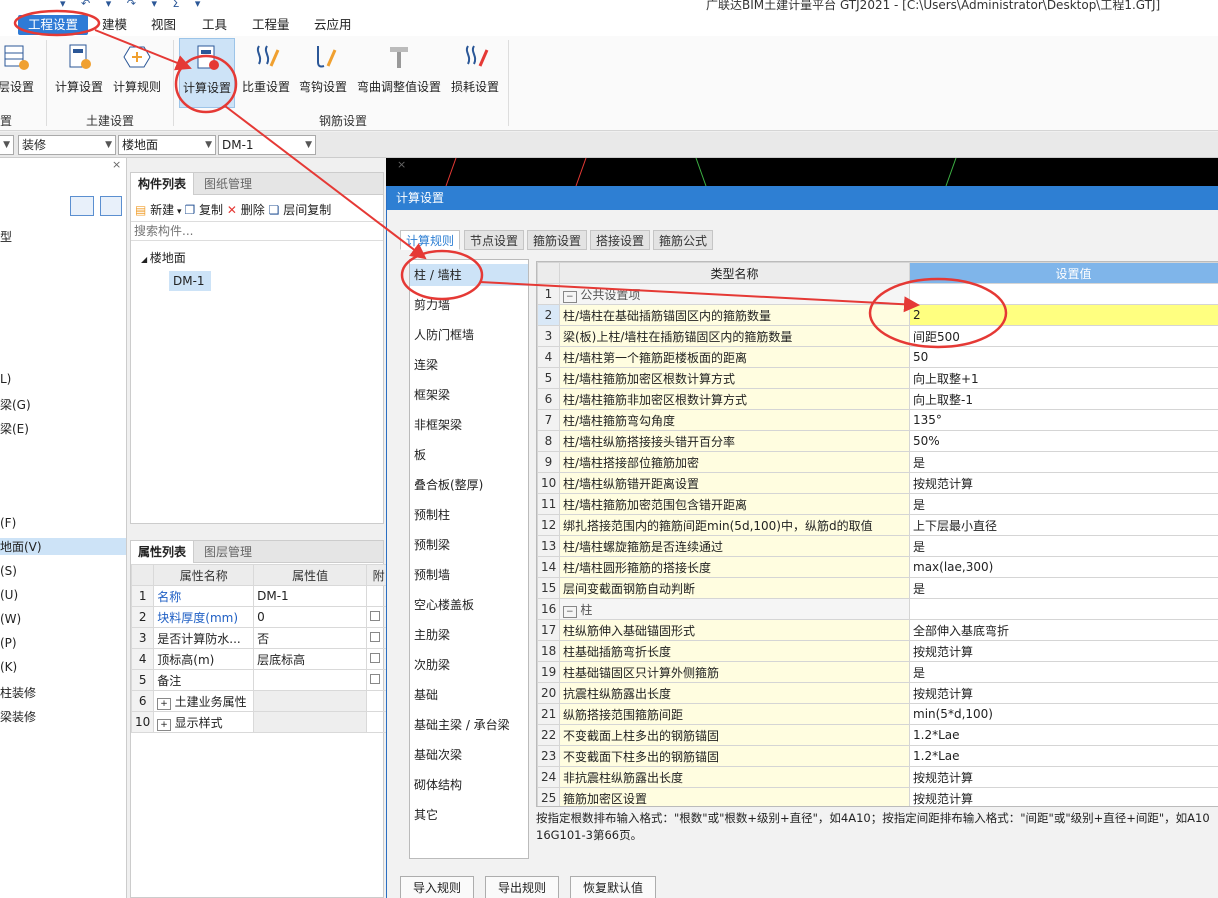  Describe the element at coordinates (1063, 294) in the screenshot. I see `rule-value` at that location.